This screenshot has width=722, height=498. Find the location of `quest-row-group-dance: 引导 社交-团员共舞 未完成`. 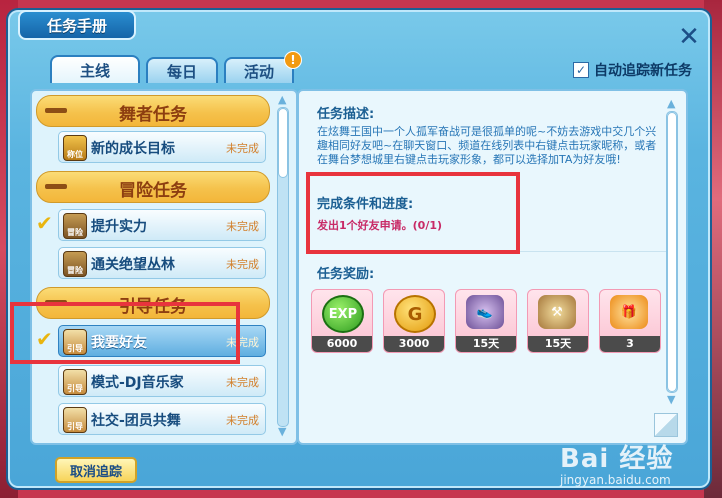

quest-row-group-dance: 引导 社交-团员共舞 未完成 is located at coordinates (162, 419).